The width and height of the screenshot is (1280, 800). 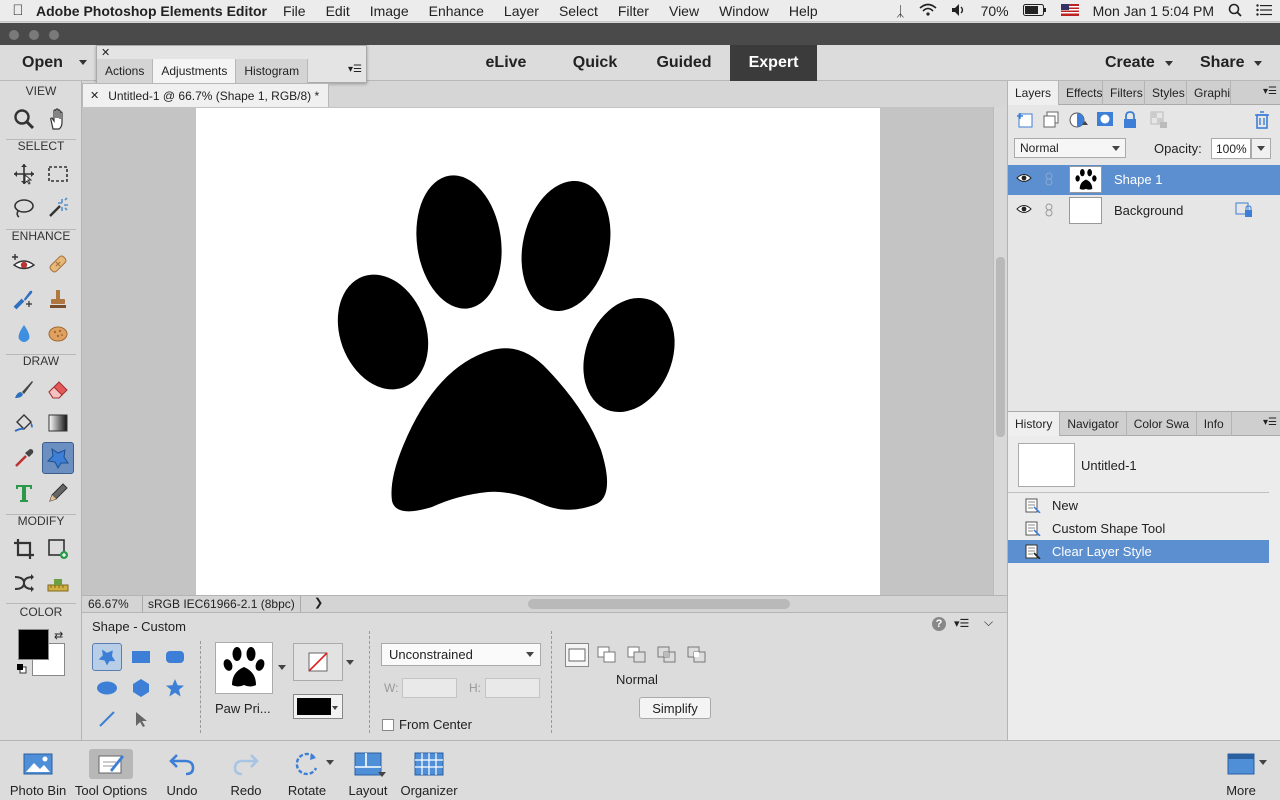 I want to click on spotlight-search-icon, so click(x=1235, y=11).